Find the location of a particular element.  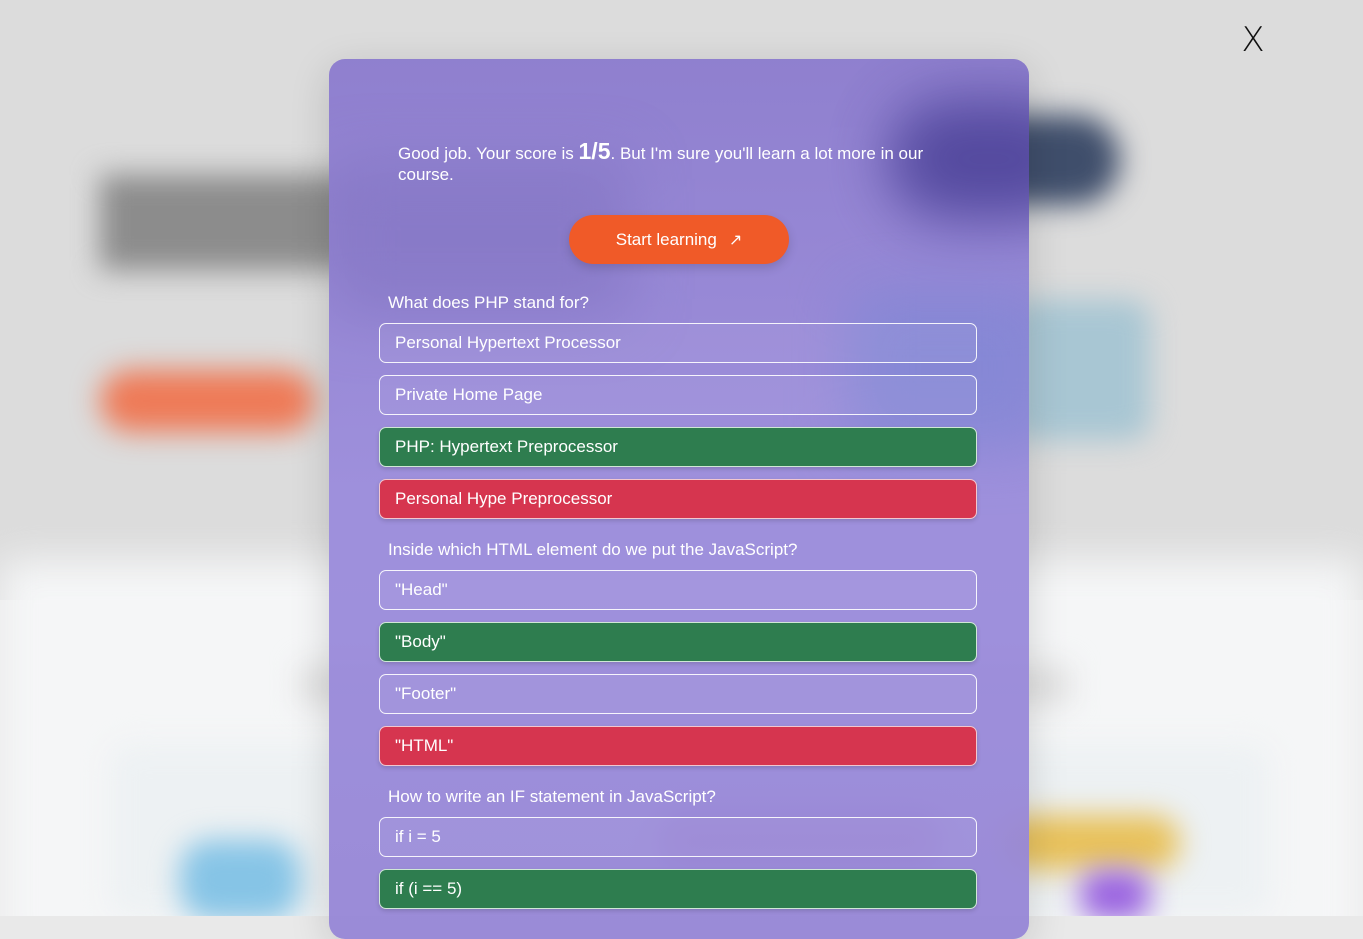

answer-option-neutral: if i = 5 is located at coordinates (678, 837).